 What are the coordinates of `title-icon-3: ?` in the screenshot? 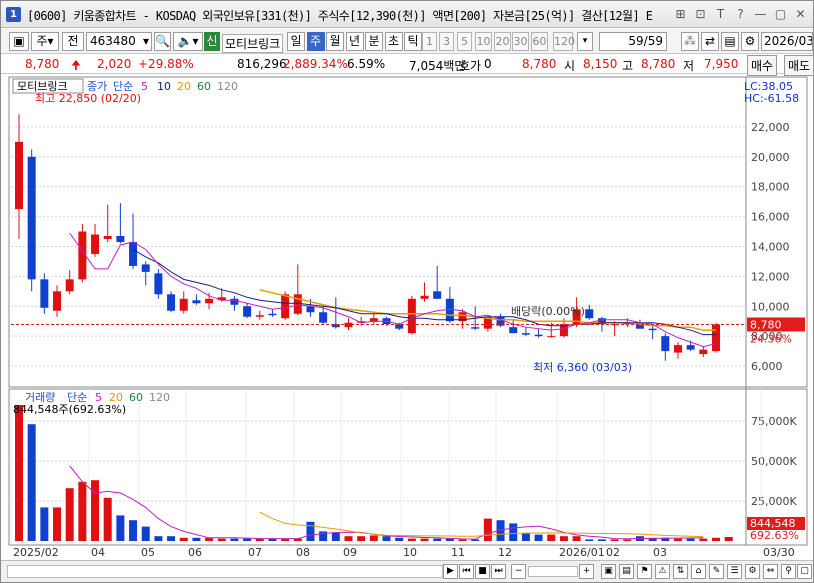 It's located at (740, 14).